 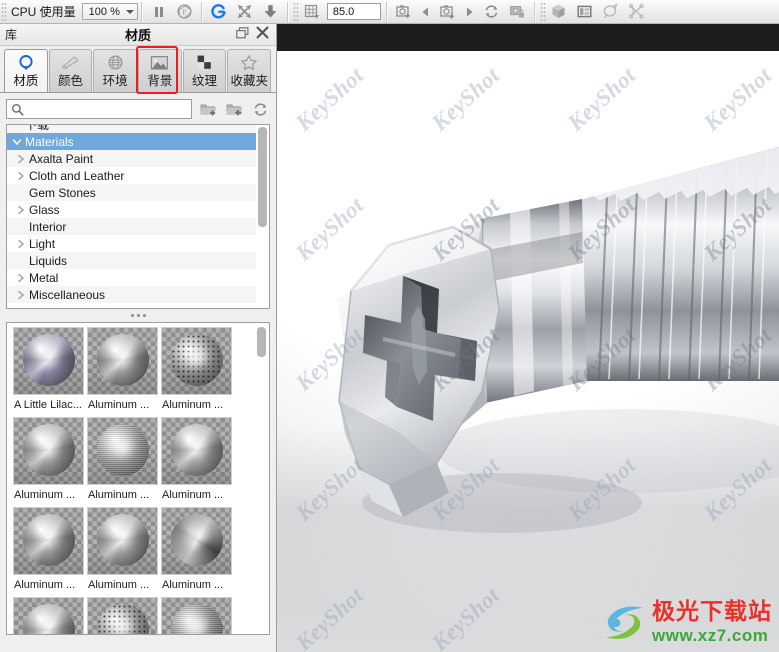 I want to click on tree-item-metal: Metal, so click(x=138, y=277).